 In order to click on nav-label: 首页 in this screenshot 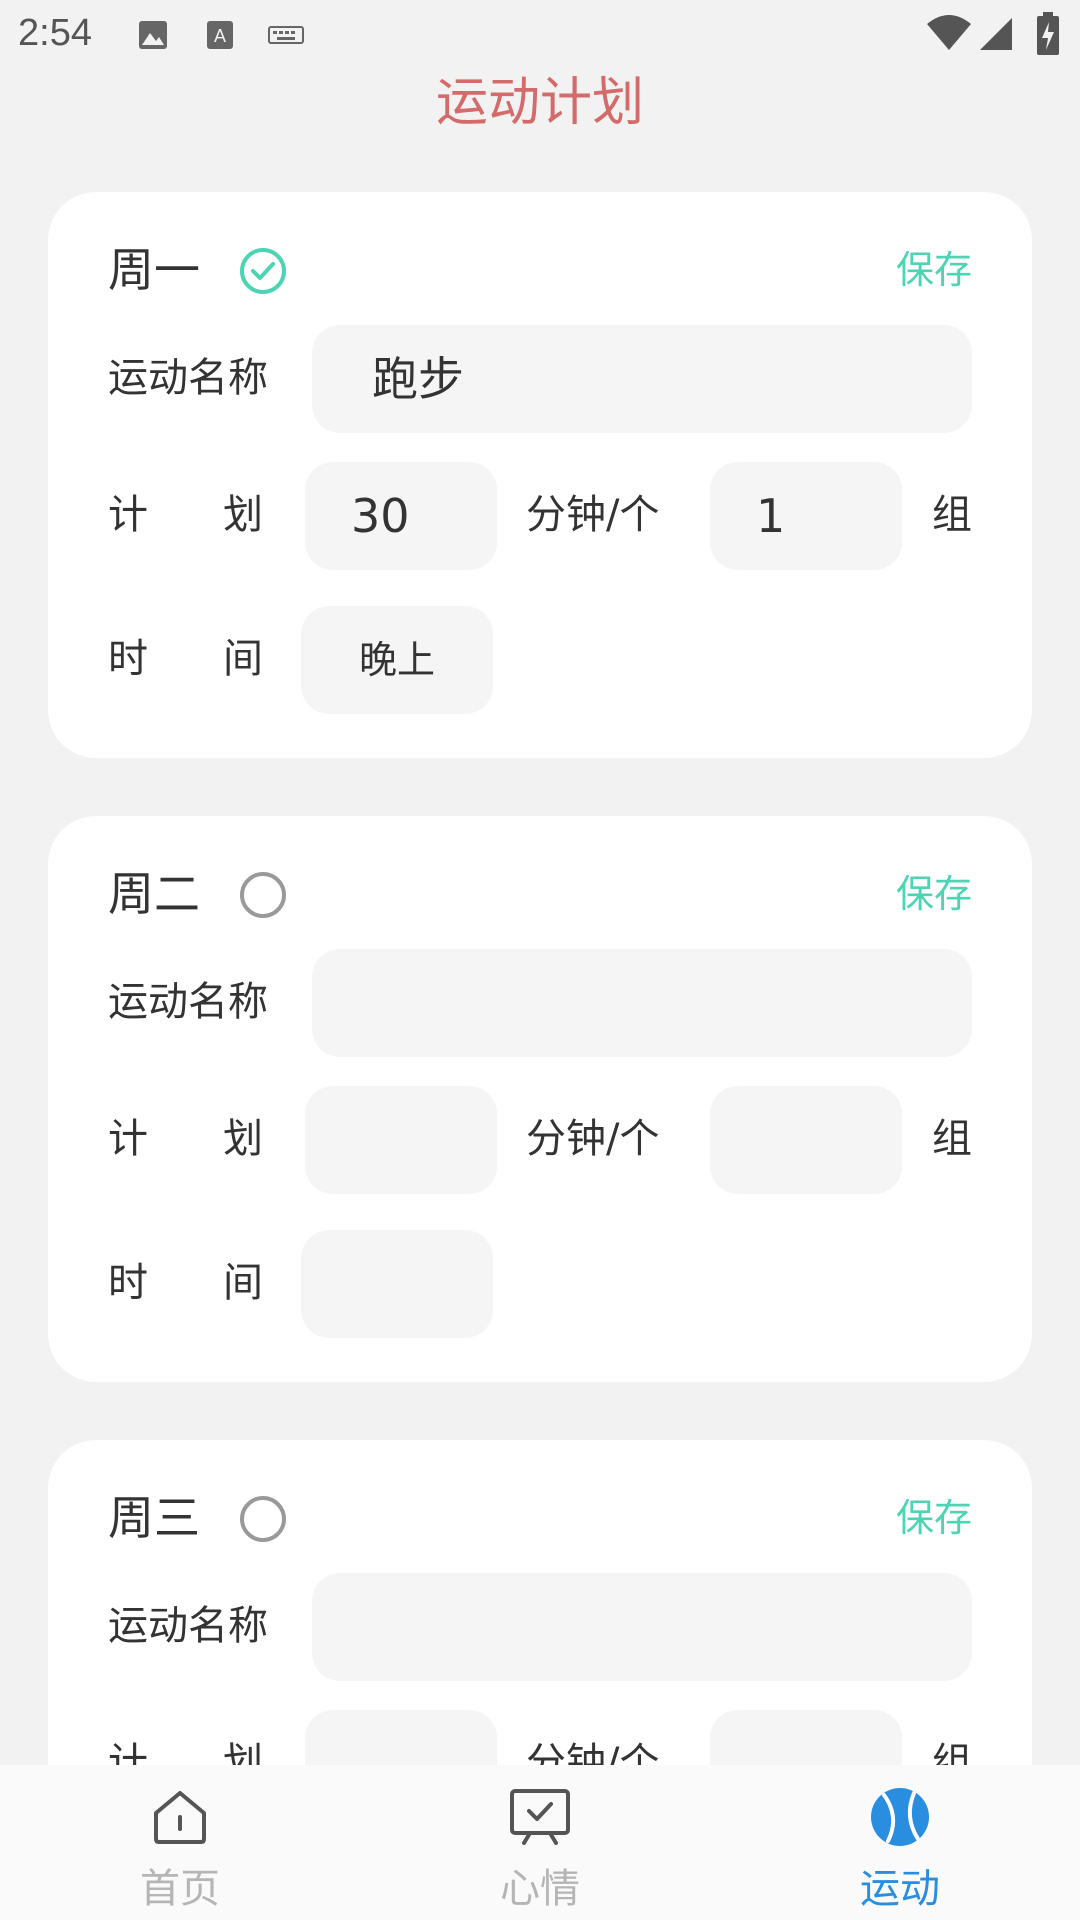, I will do `click(180, 1889)`.